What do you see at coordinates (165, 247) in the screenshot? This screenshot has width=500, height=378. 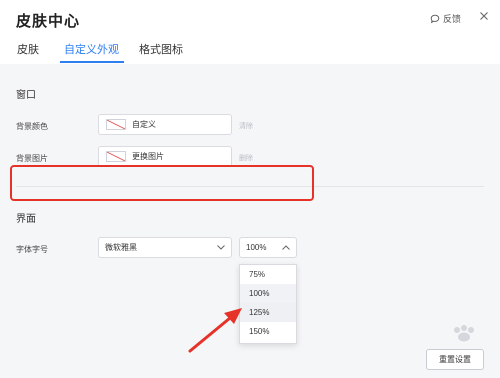 I see `font-family-select: 微软雅黑` at bounding box center [165, 247].